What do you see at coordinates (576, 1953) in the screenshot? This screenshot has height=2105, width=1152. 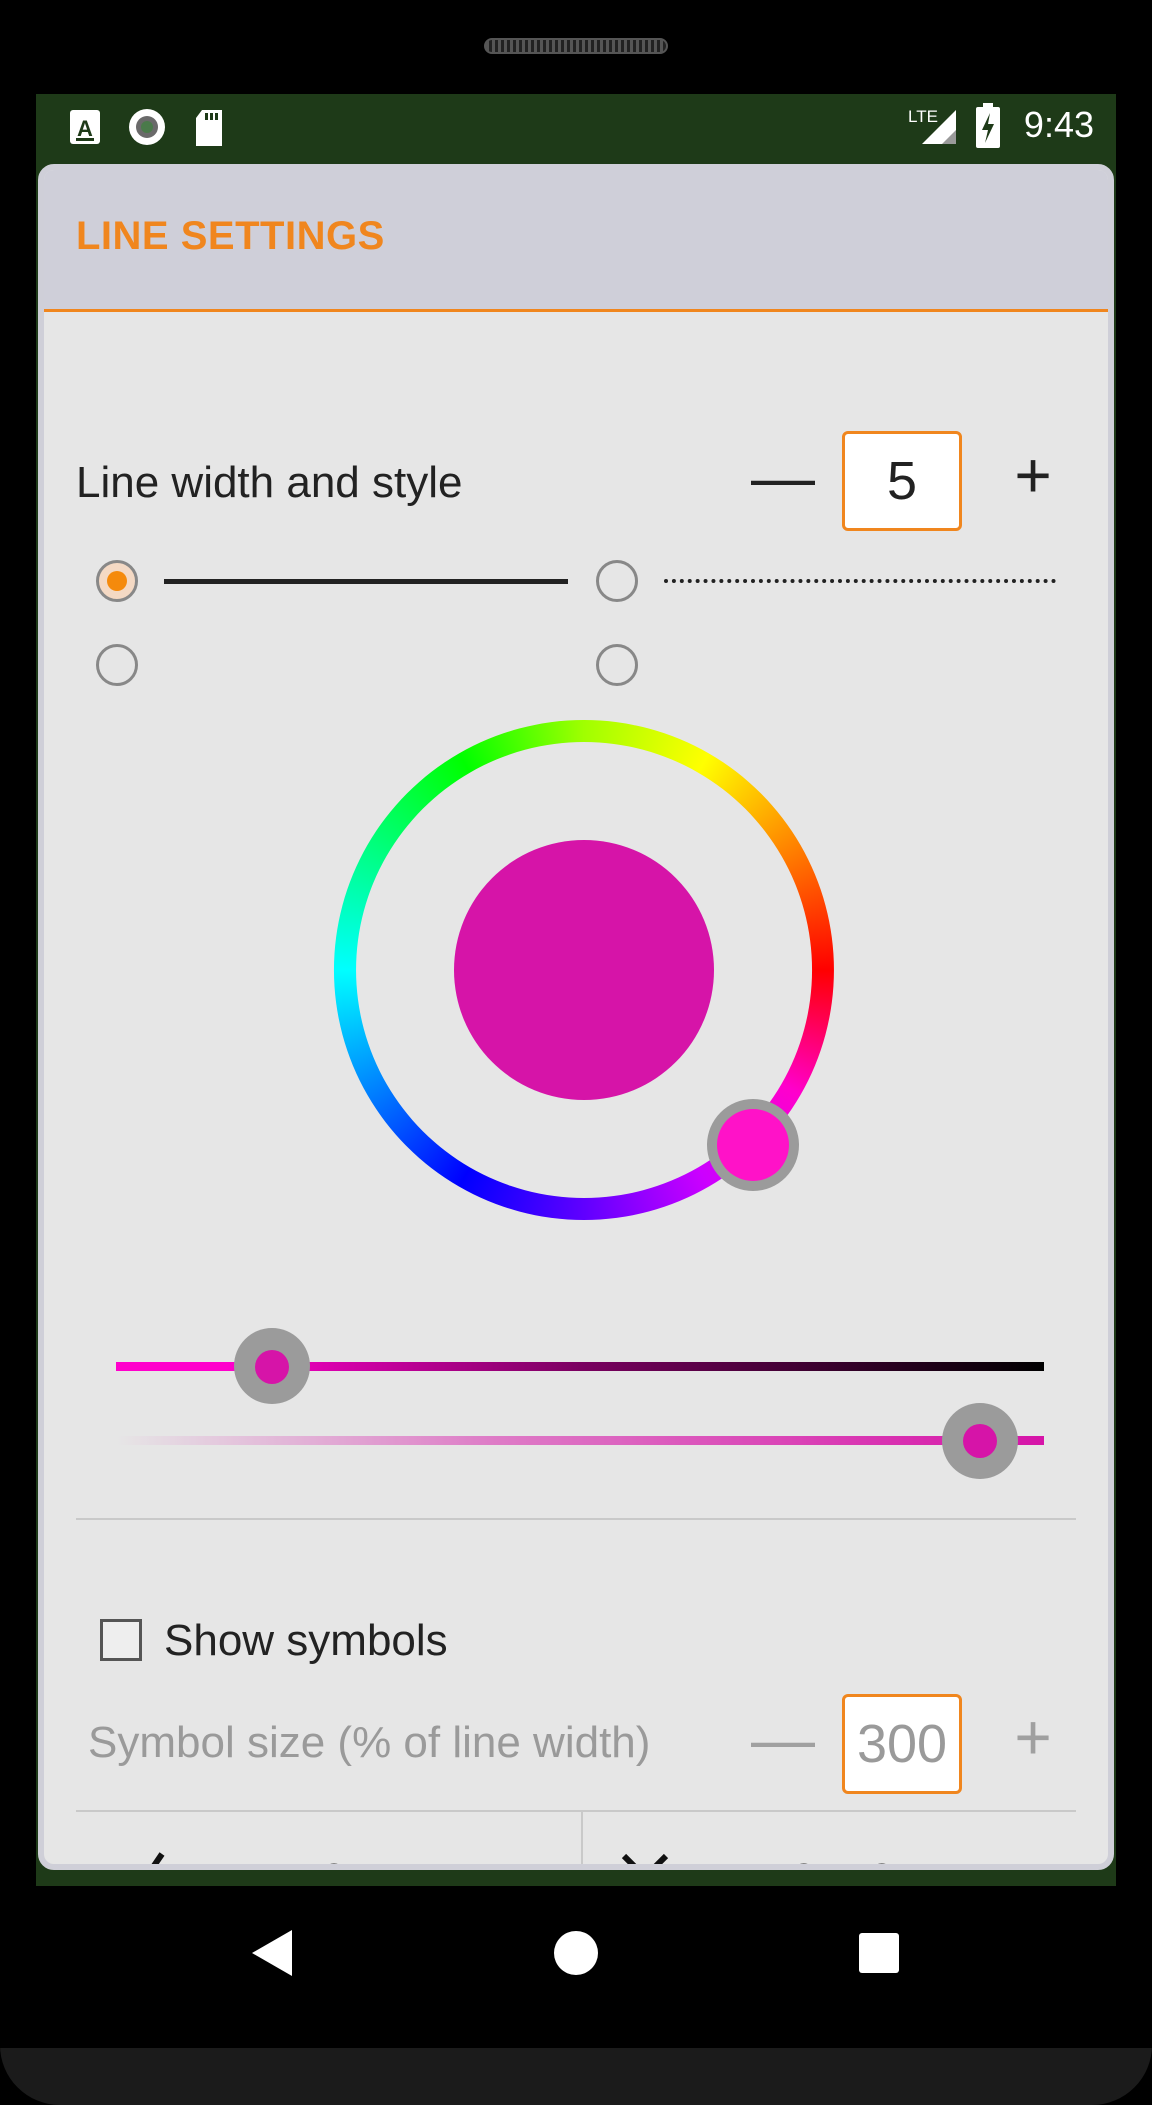 I see `home-icon` at bounding box center [576, 1953].